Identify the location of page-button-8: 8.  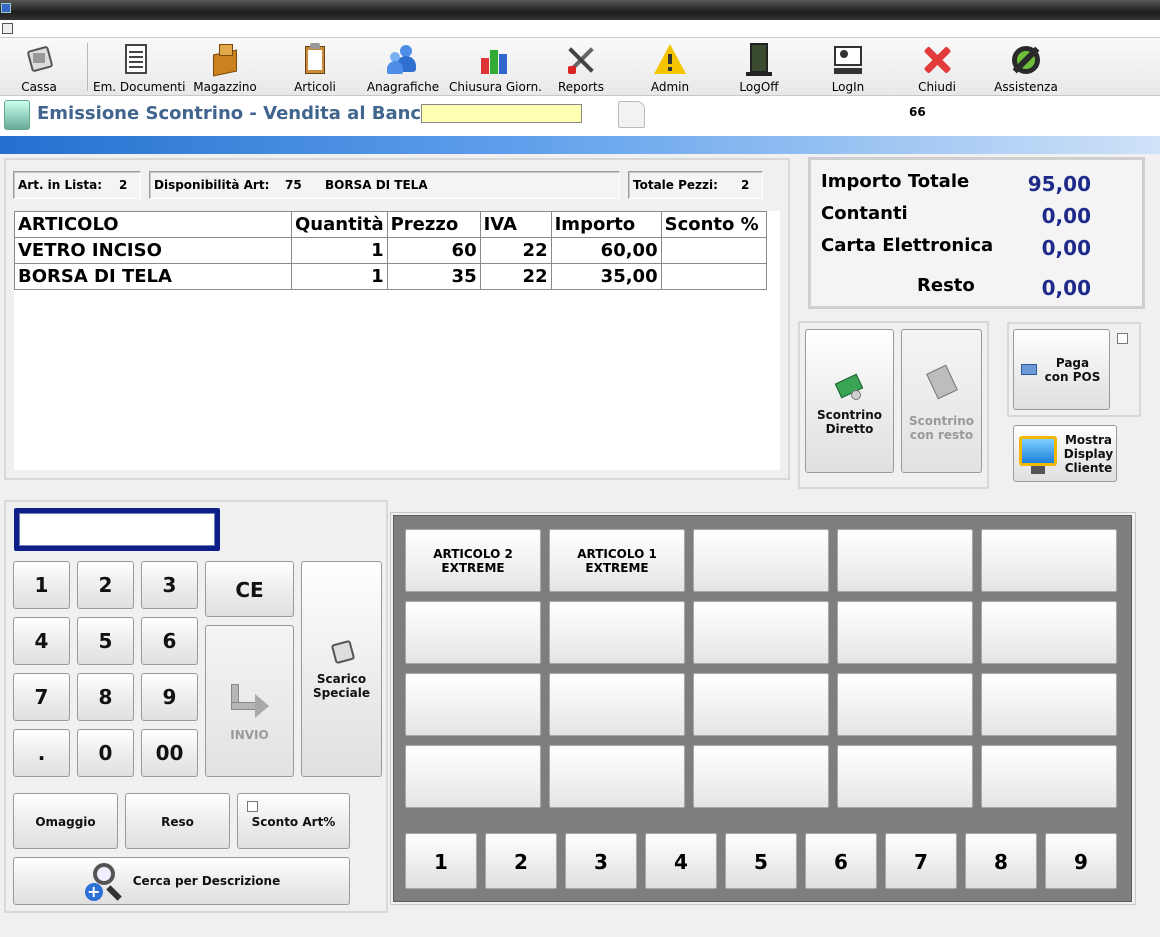
(1001, 861).